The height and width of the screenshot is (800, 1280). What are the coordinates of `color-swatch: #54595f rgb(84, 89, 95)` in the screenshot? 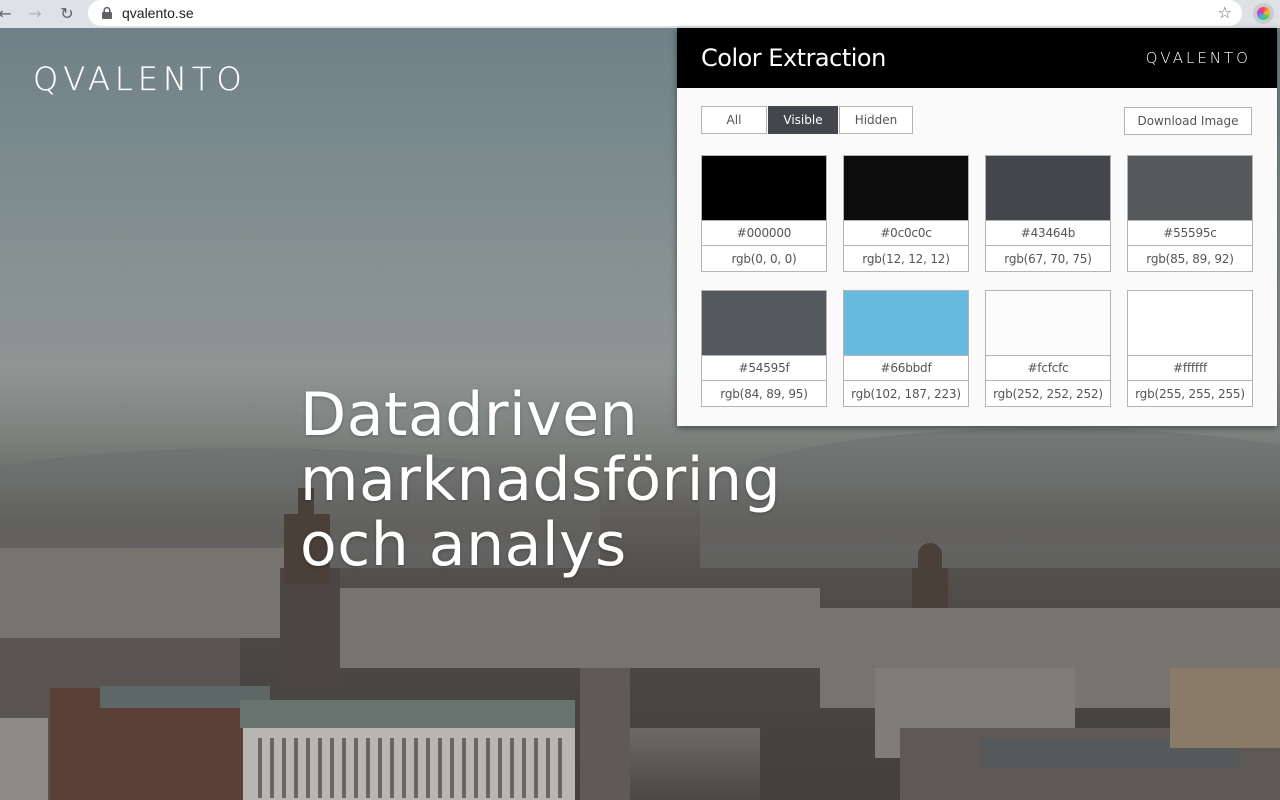 It's located at (764, 348).